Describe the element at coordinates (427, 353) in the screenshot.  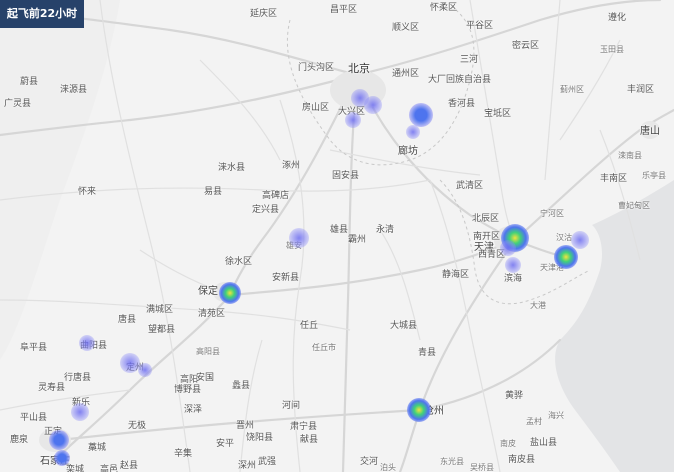
I see `map-label-qingxian: 青县` at that location.